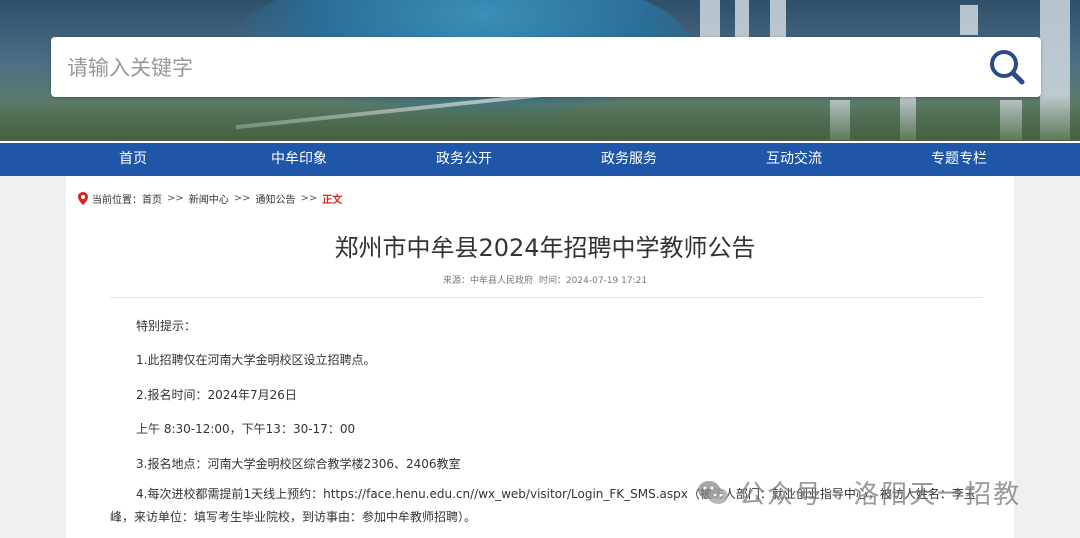  What do you see at coordinates (299, 159) in the screenshot?
I see `nav-item-zhongmou-impression: 中牟印象` at bounding box center [299, 159].